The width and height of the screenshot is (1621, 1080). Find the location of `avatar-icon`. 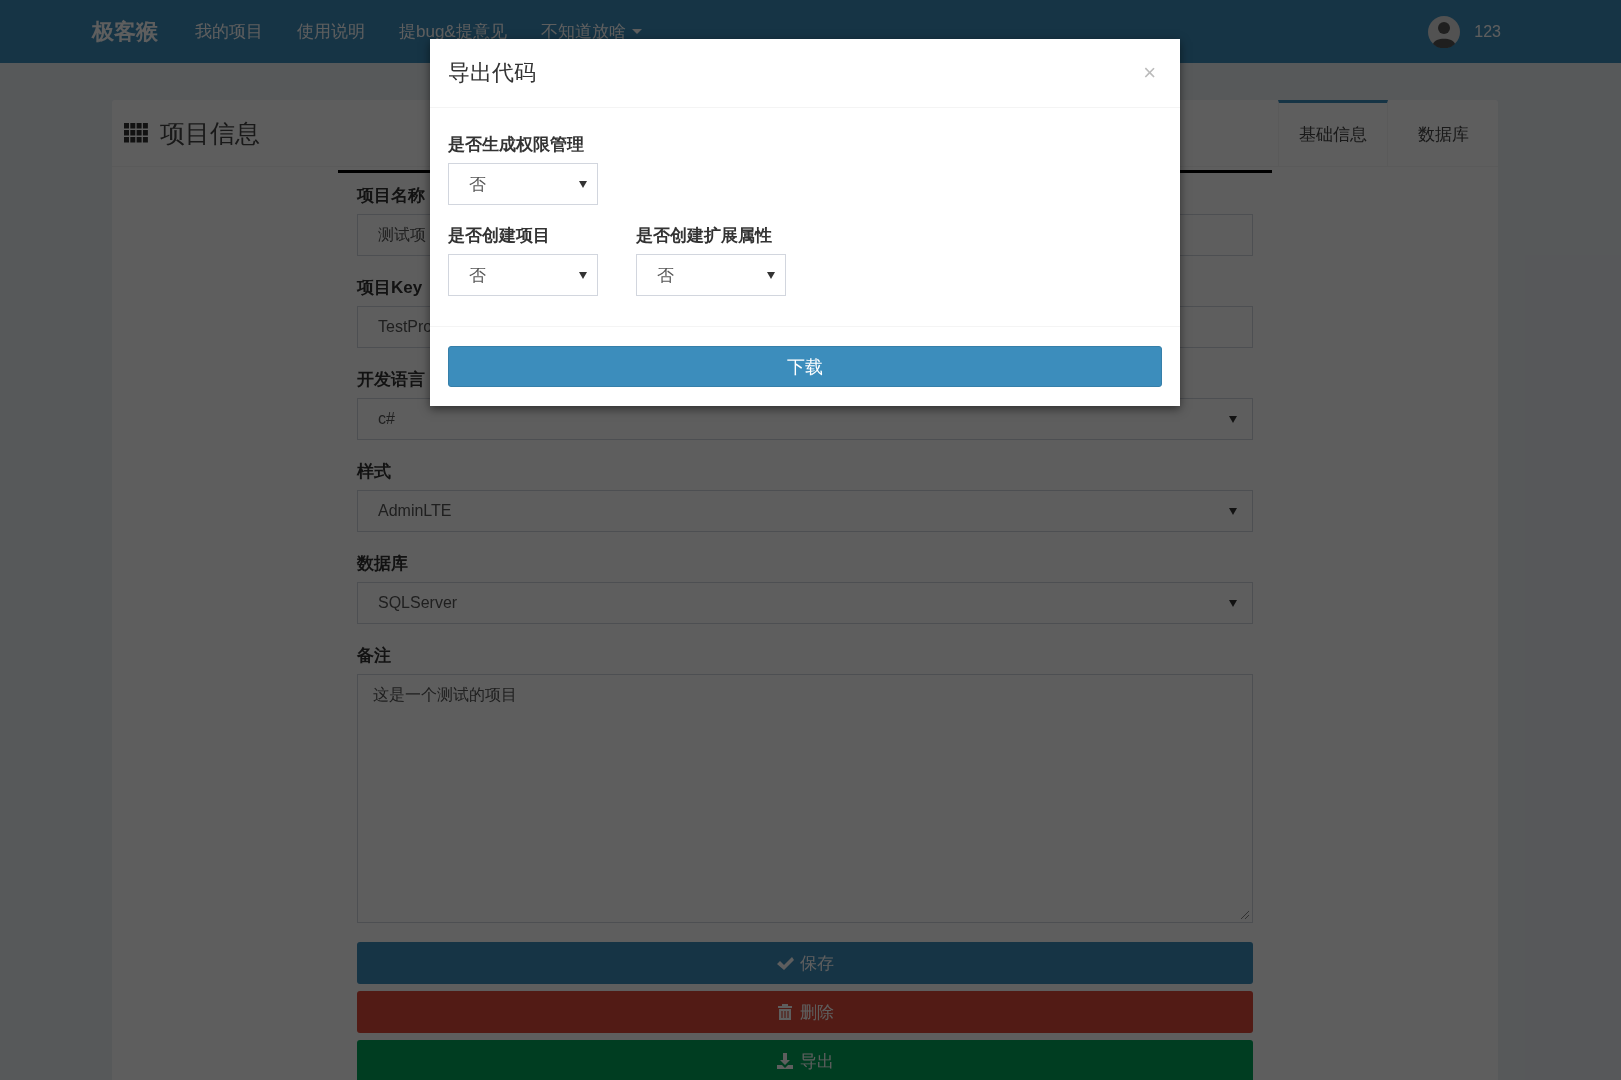

avatar-icon is located at coordinates (1444, 31).